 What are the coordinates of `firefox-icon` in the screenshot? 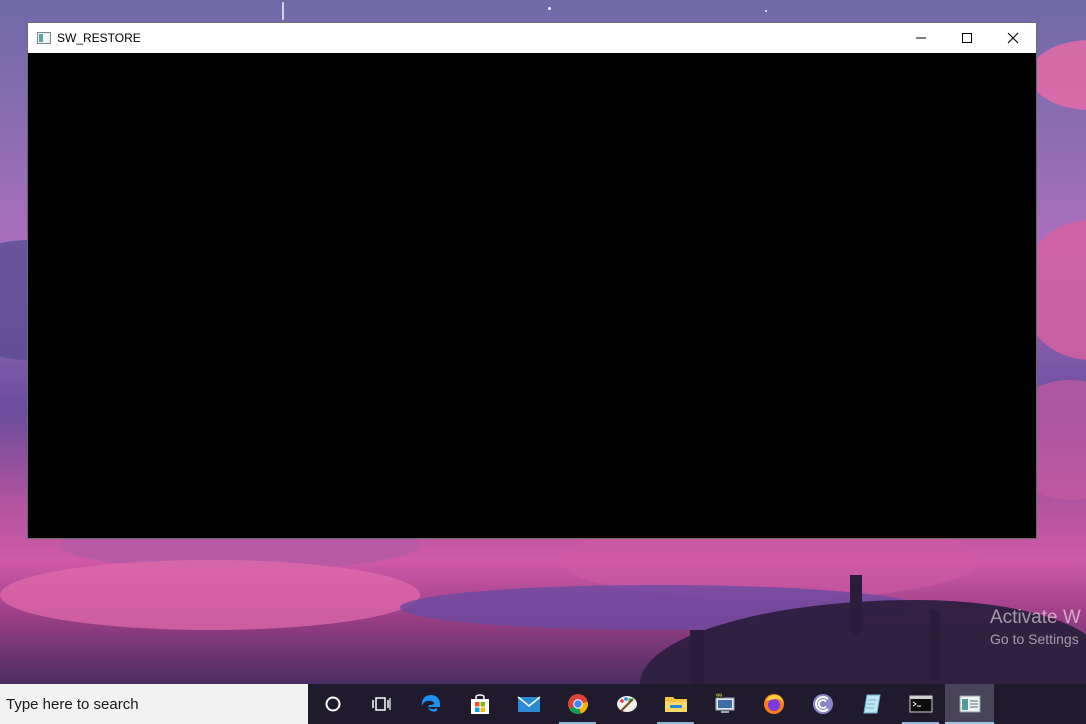 It's located at (773, 704).